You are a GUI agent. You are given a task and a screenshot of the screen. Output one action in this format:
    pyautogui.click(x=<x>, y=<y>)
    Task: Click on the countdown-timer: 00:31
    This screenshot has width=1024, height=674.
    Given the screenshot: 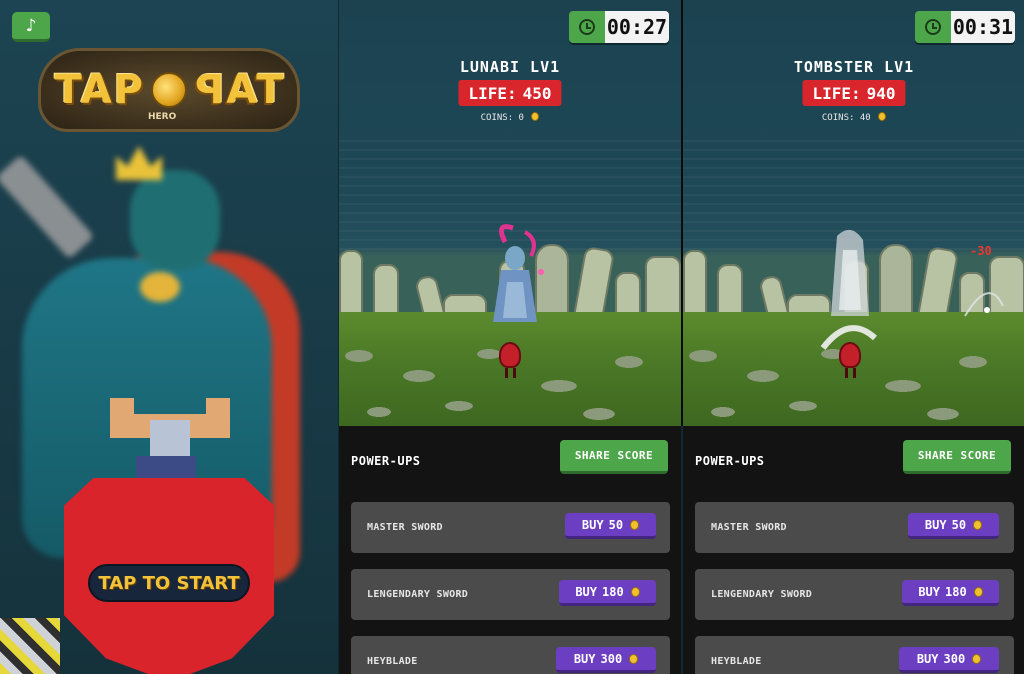 What is the action you would take?
    pyautogui.click(x=965, y=27)
    